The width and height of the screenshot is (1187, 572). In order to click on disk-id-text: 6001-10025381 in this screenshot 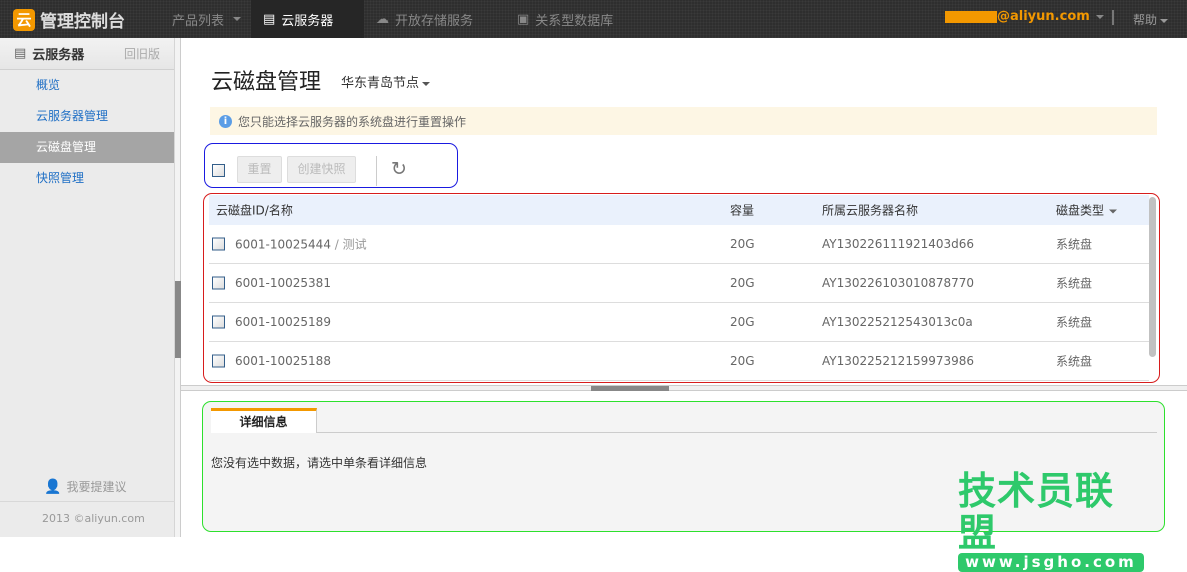, I will do `click(283, 283)`.